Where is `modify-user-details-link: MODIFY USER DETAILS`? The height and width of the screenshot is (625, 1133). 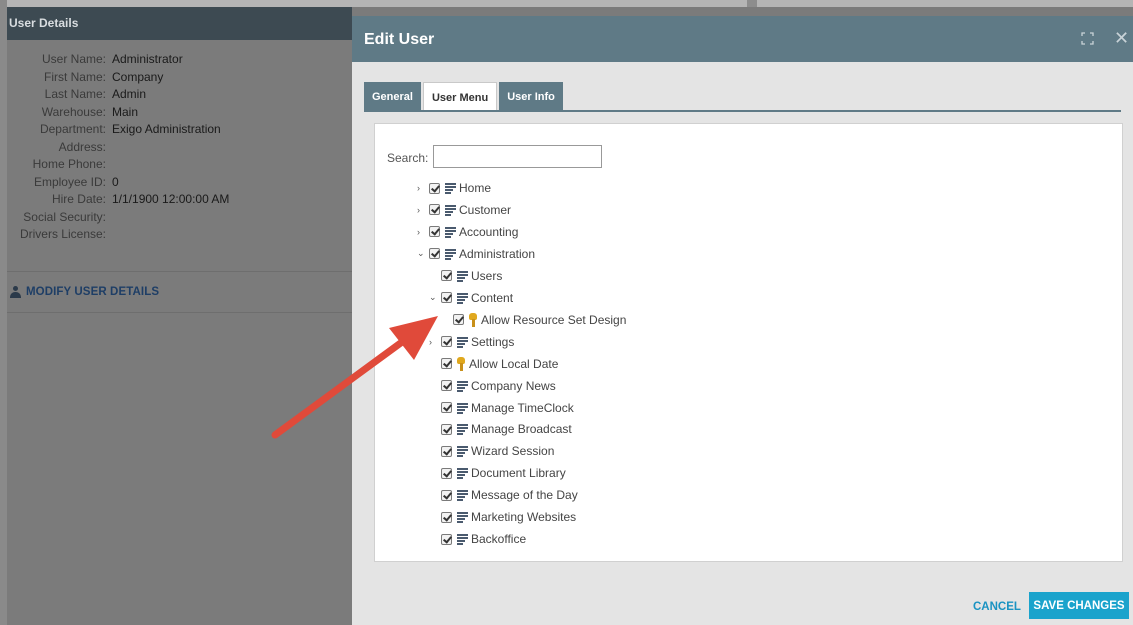 modify-user-details-link: MODIFY USER DETAILS is located at coordinates (92, 292).